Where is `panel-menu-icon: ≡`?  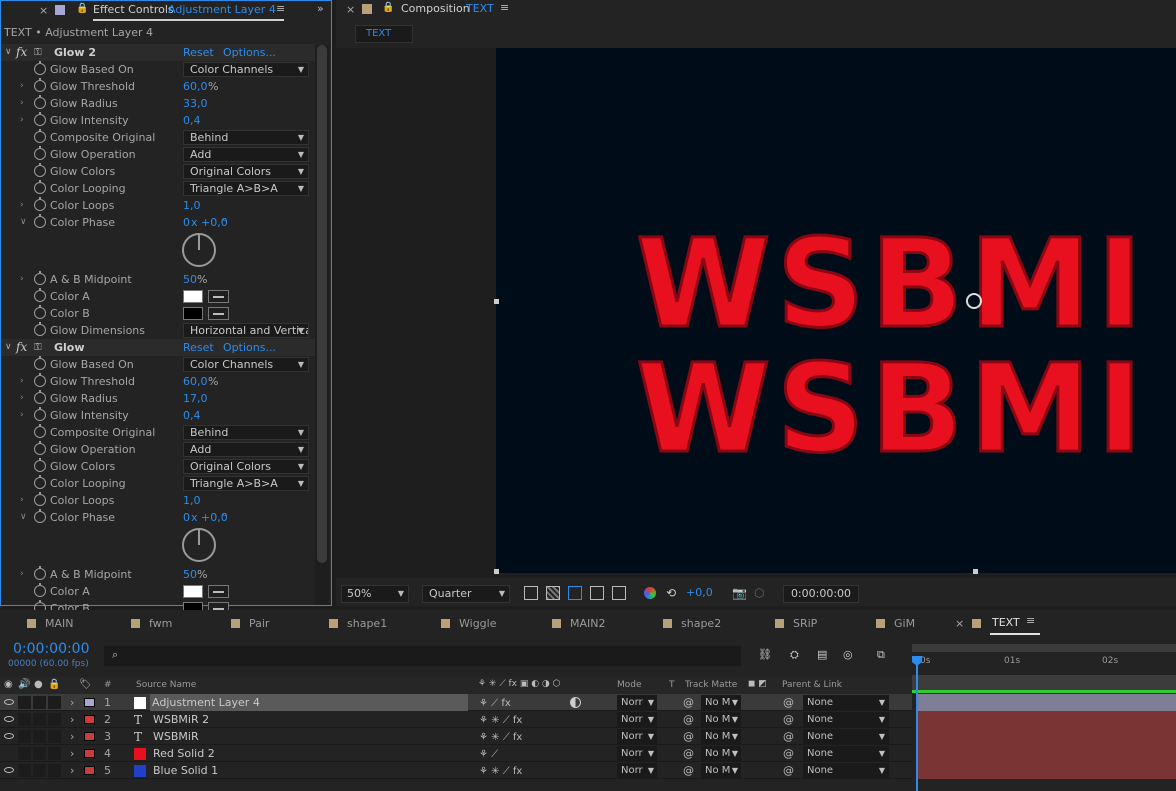 panel-menu-icon: ≡ is located at coordinates (504, 7).